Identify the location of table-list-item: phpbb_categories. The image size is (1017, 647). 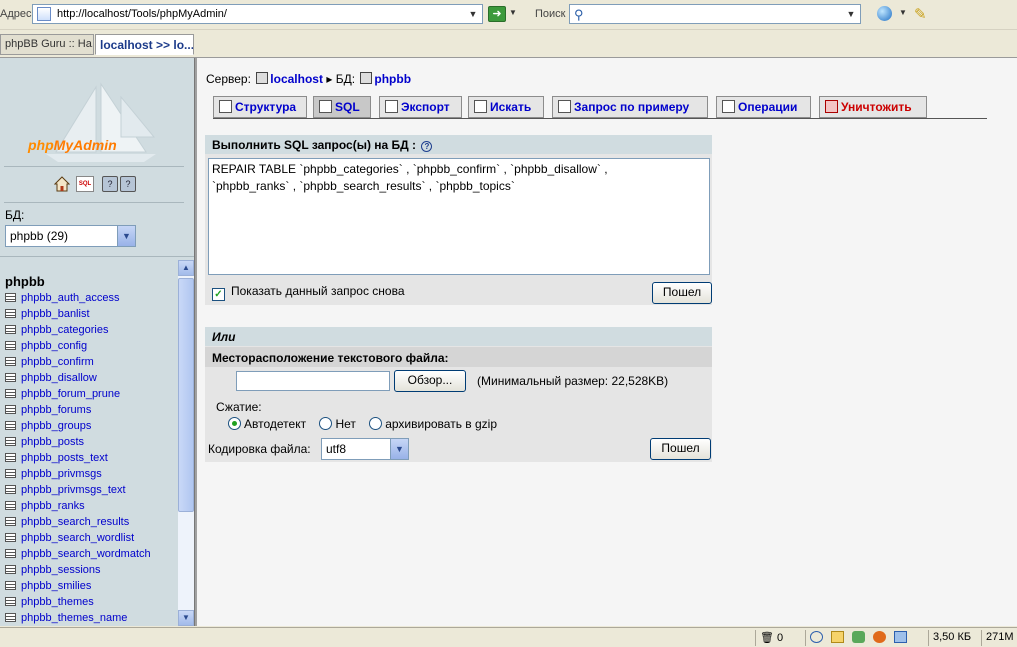
(56, 332).